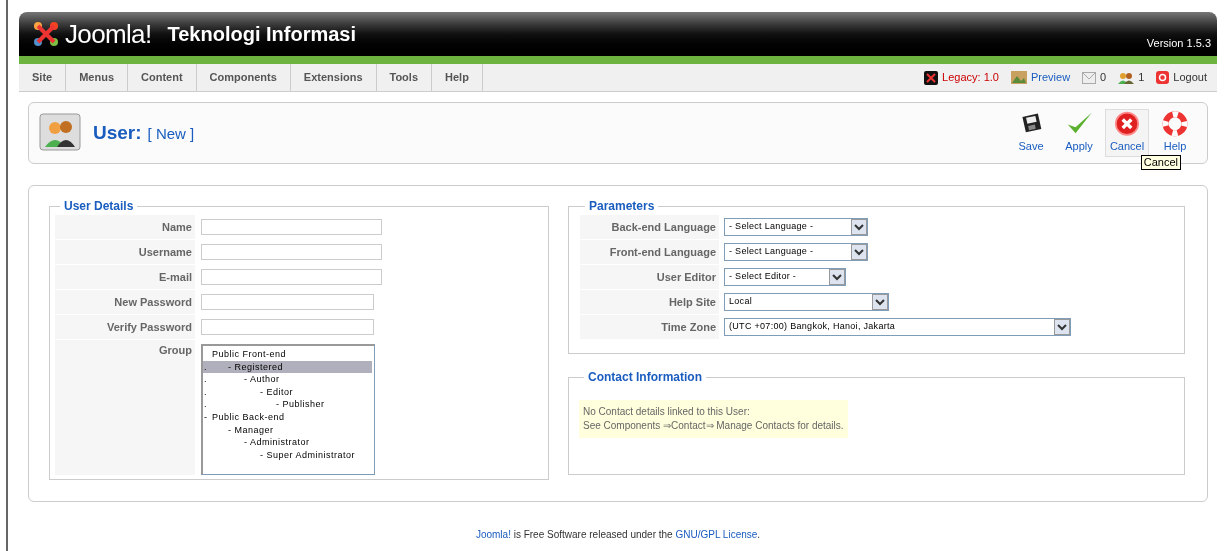 The width and height of the screenshot is (1226, 551). What do you see at coordinates (649, 327) in the screenshot?
I see `field-label: Time Zone` at bounding box center [649, 327].